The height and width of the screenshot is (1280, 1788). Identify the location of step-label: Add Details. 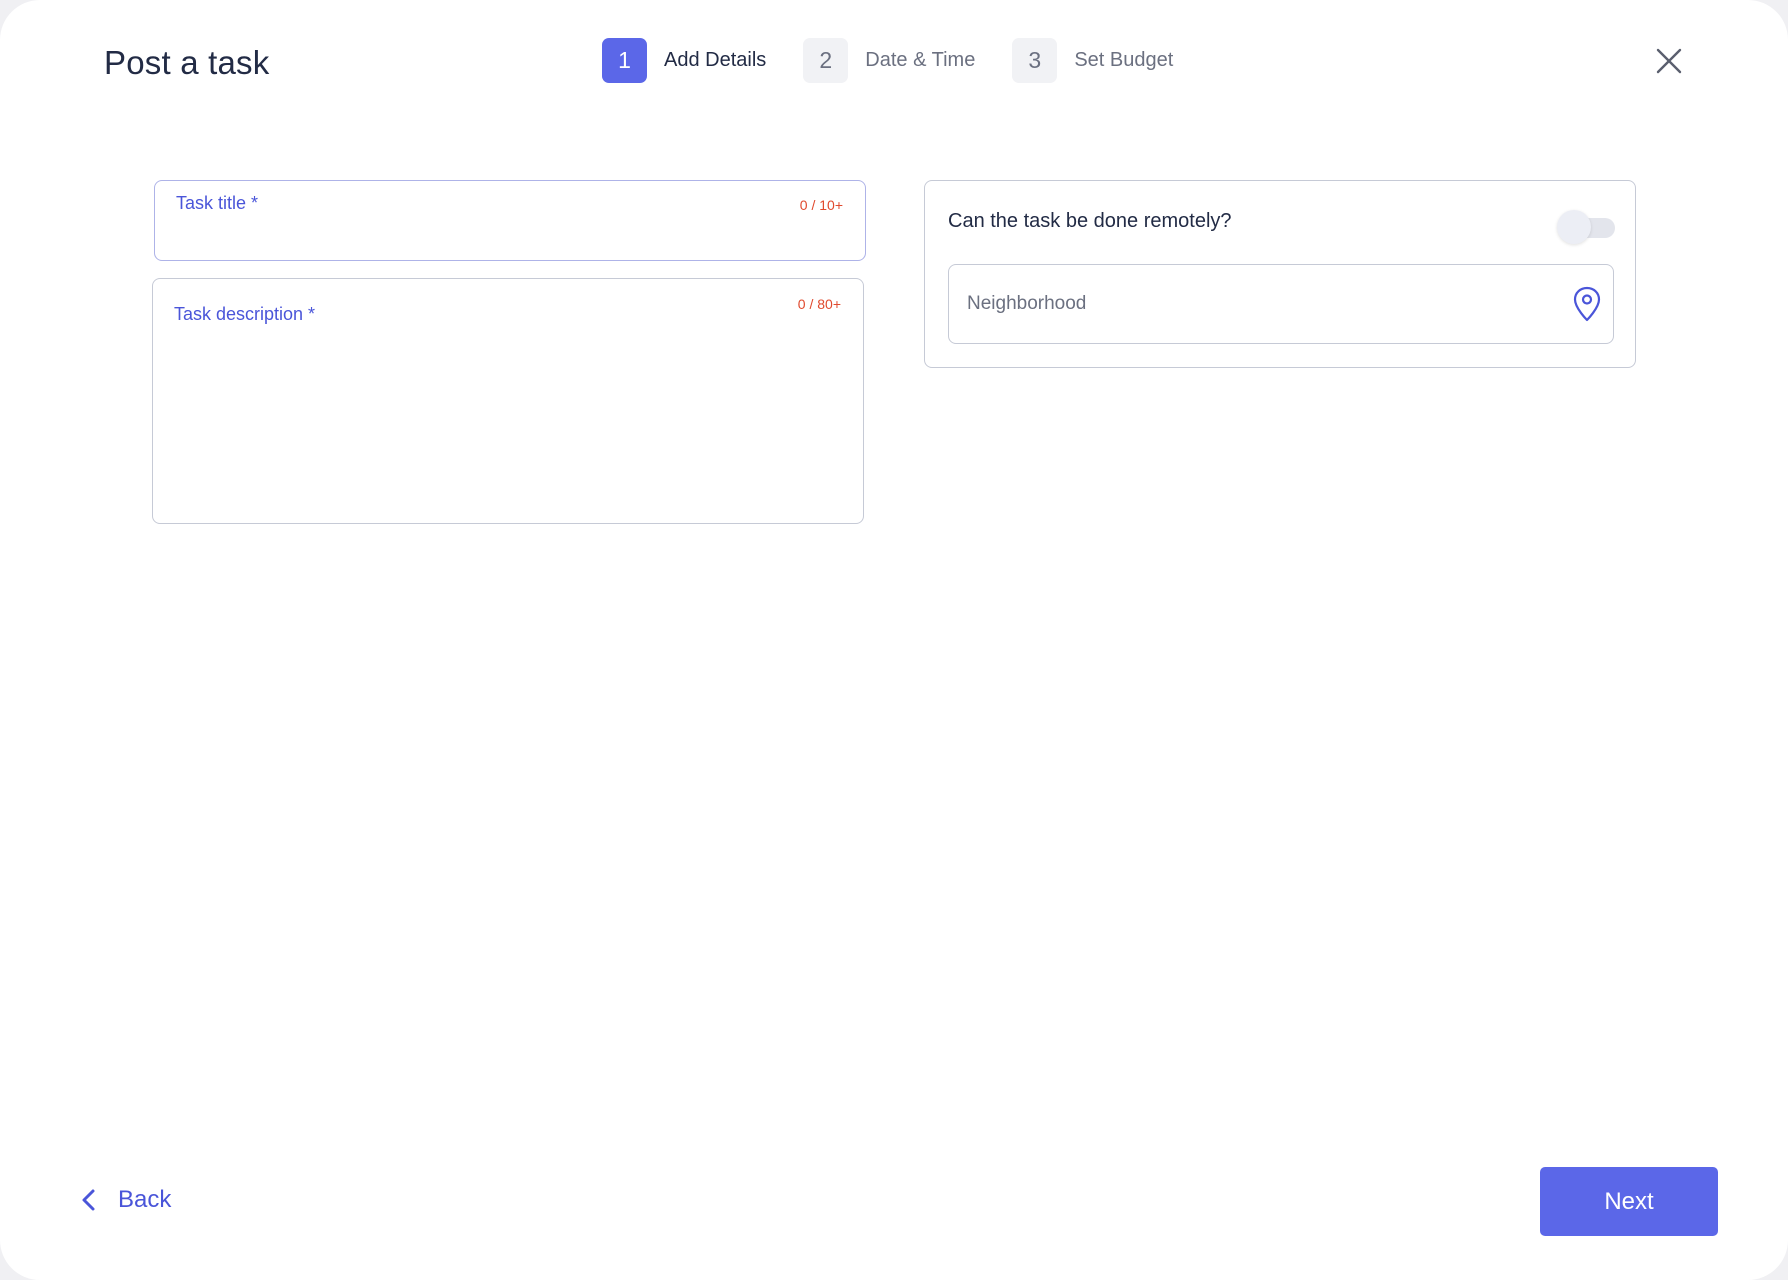
(715, 60).